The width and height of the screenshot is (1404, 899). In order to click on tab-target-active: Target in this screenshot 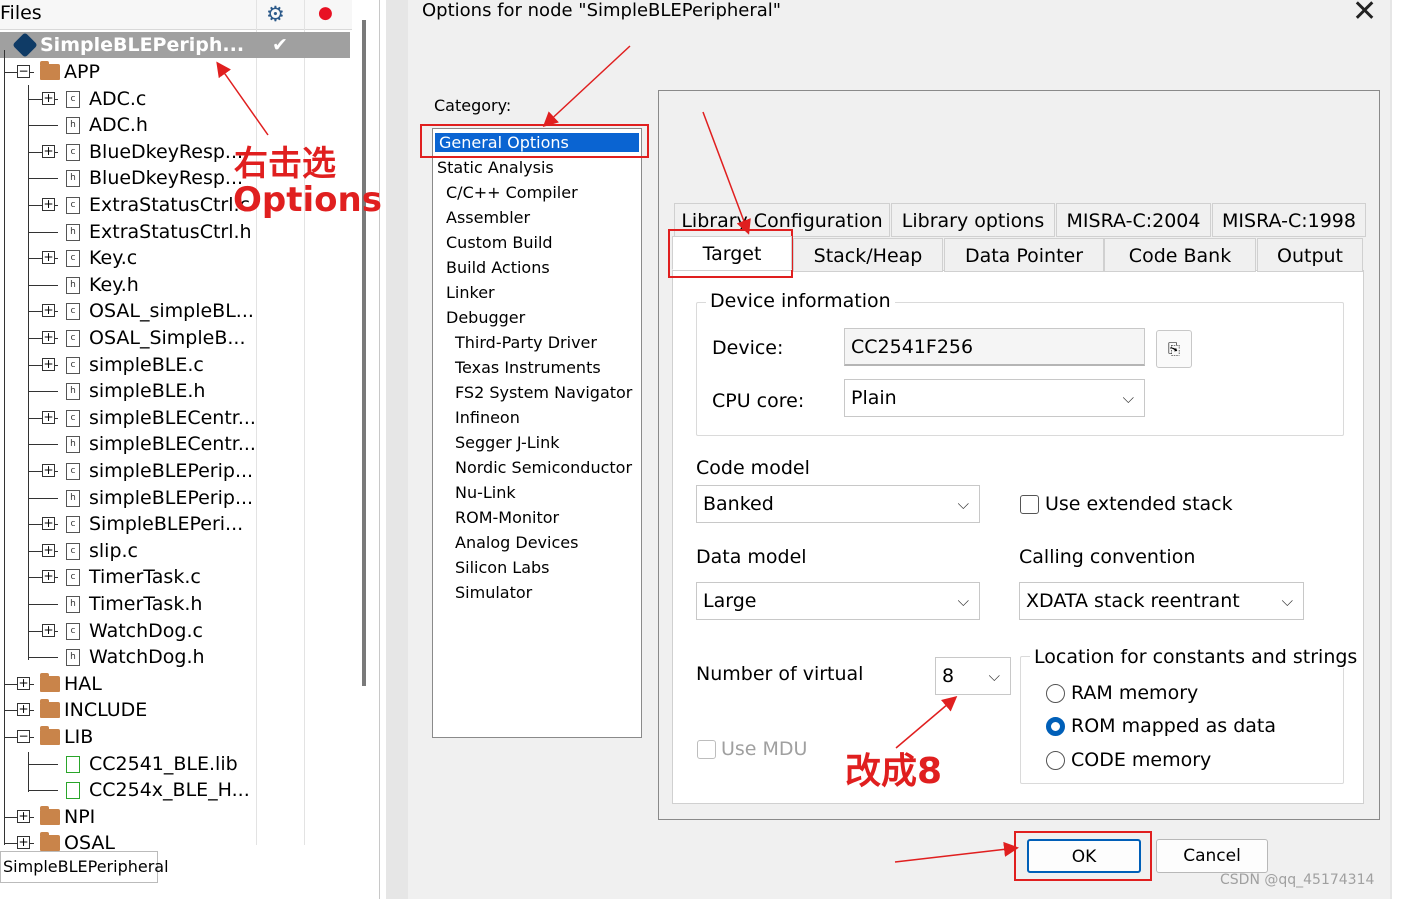, I will do `click(732, 253)`.